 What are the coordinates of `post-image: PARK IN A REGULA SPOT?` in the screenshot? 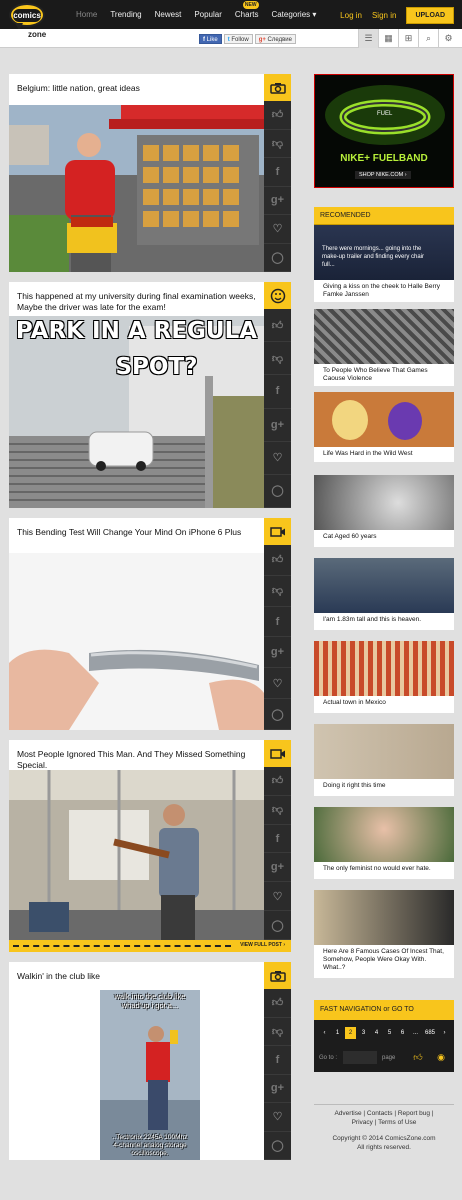 It's located at (136, 412).